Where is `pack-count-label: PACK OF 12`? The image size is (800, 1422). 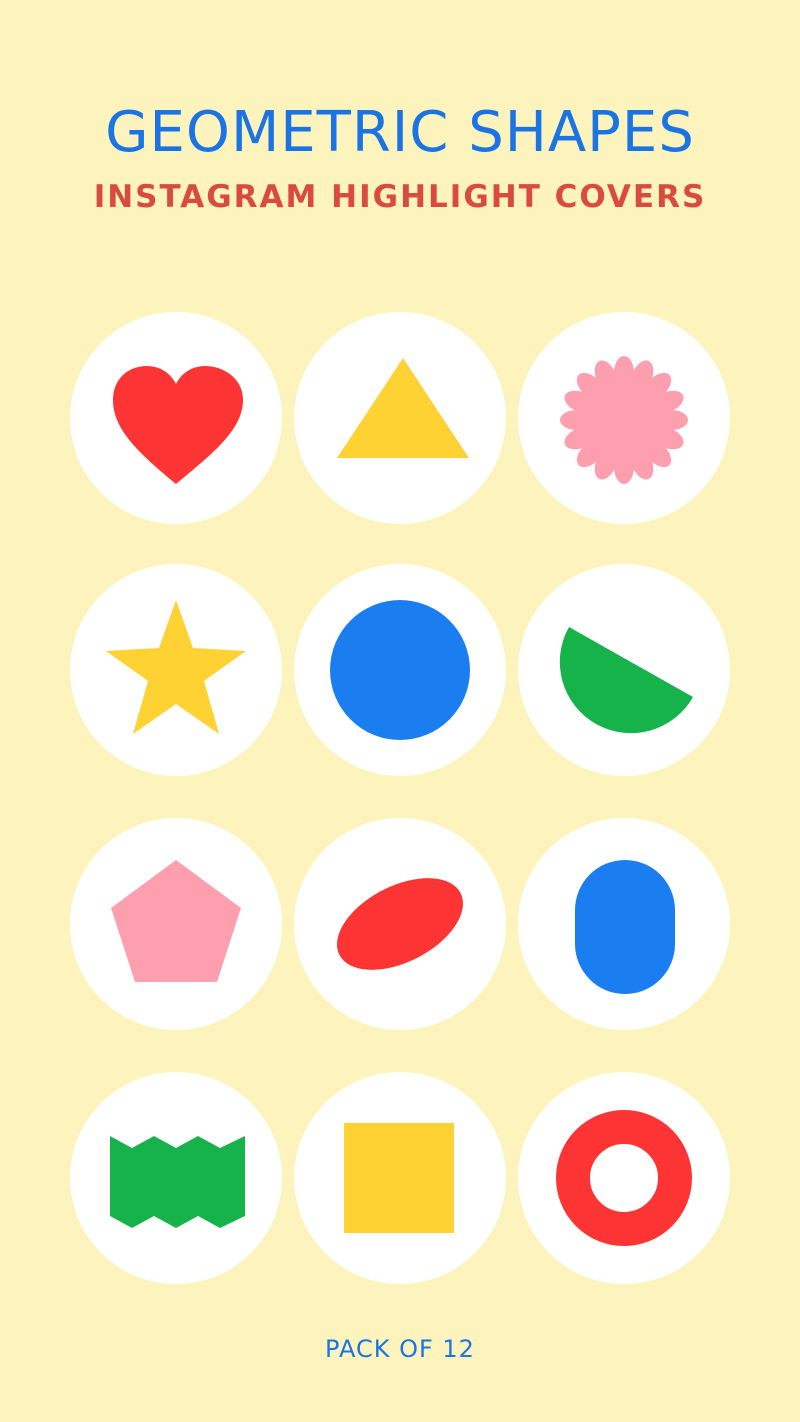
pack-count-label: PACK OF 12 is located at coordinates (400, 1349).